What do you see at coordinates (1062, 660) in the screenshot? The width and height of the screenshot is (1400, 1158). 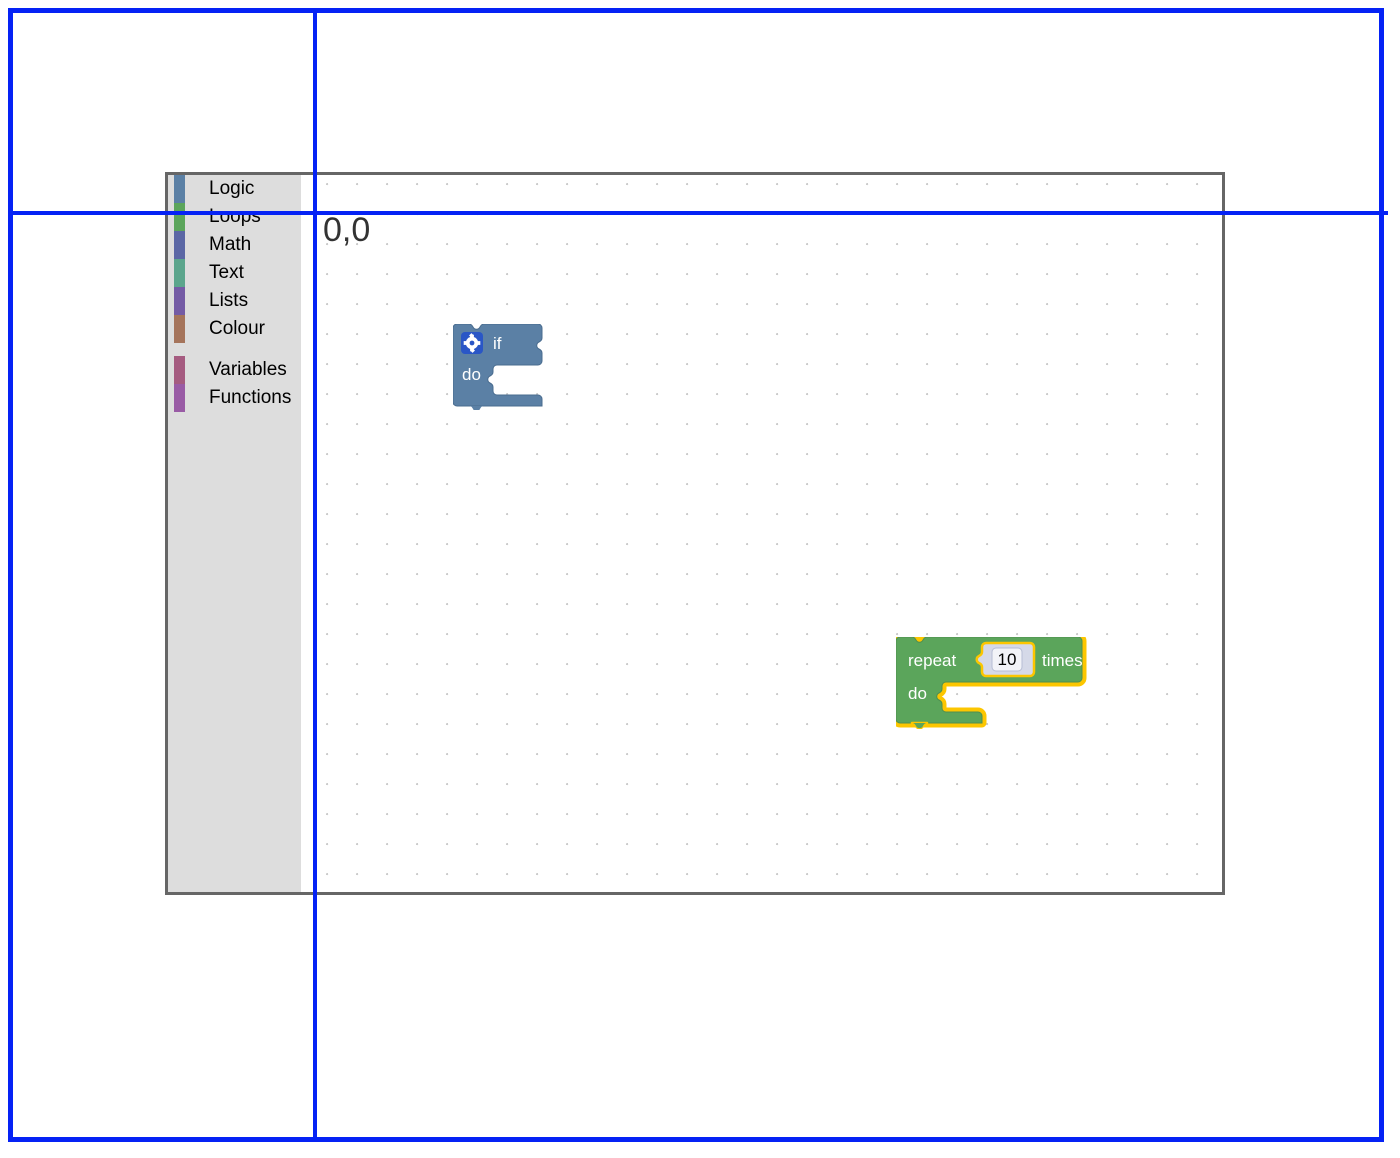 I see `repeat-block-suffix-label: times` at bounding box center [1062, 660].